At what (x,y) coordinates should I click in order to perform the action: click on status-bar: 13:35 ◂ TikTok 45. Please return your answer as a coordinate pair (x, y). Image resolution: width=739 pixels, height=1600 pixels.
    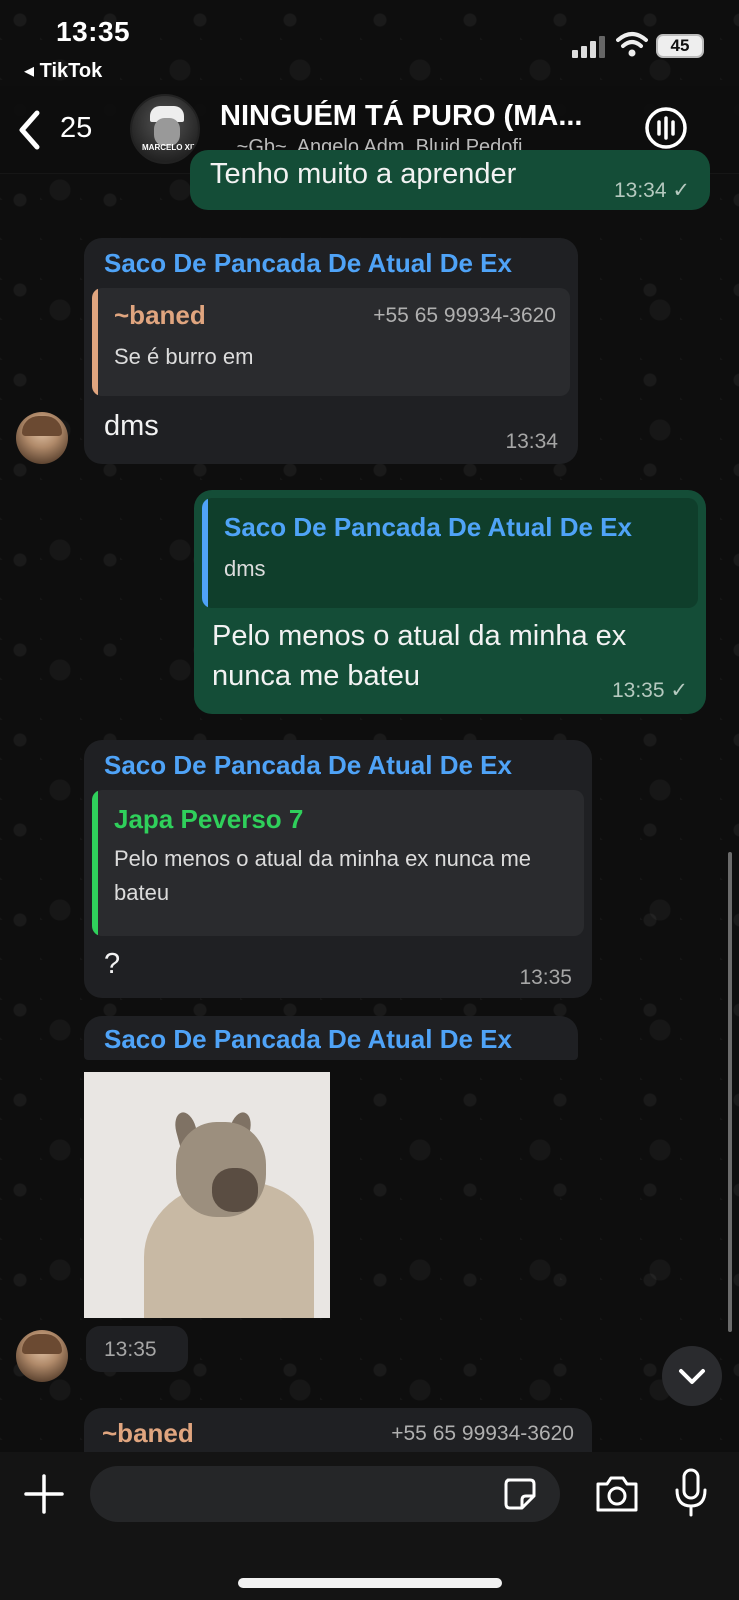
    Looking at the image, I should click on (369, 43).